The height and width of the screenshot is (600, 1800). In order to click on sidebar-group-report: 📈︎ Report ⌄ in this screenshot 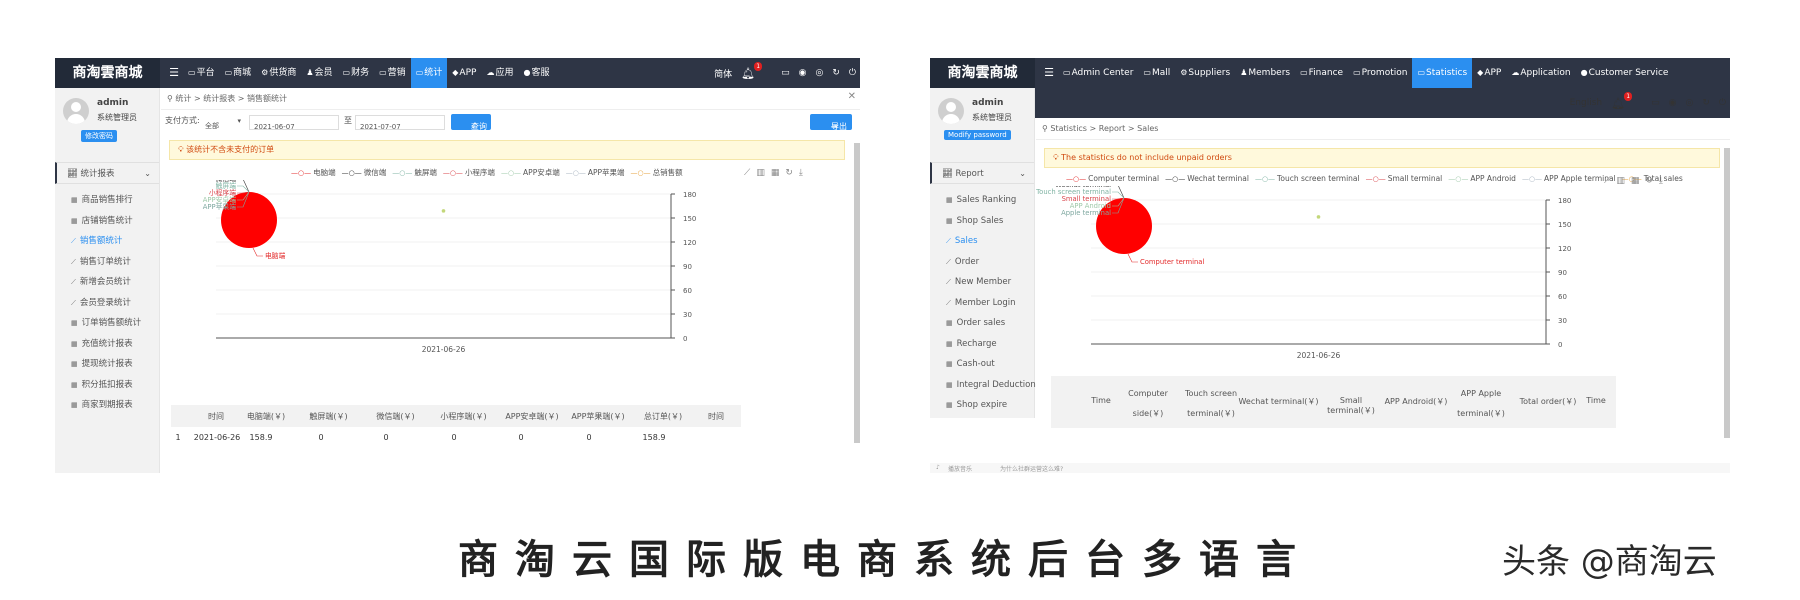, I will do `click(982, 173)`.